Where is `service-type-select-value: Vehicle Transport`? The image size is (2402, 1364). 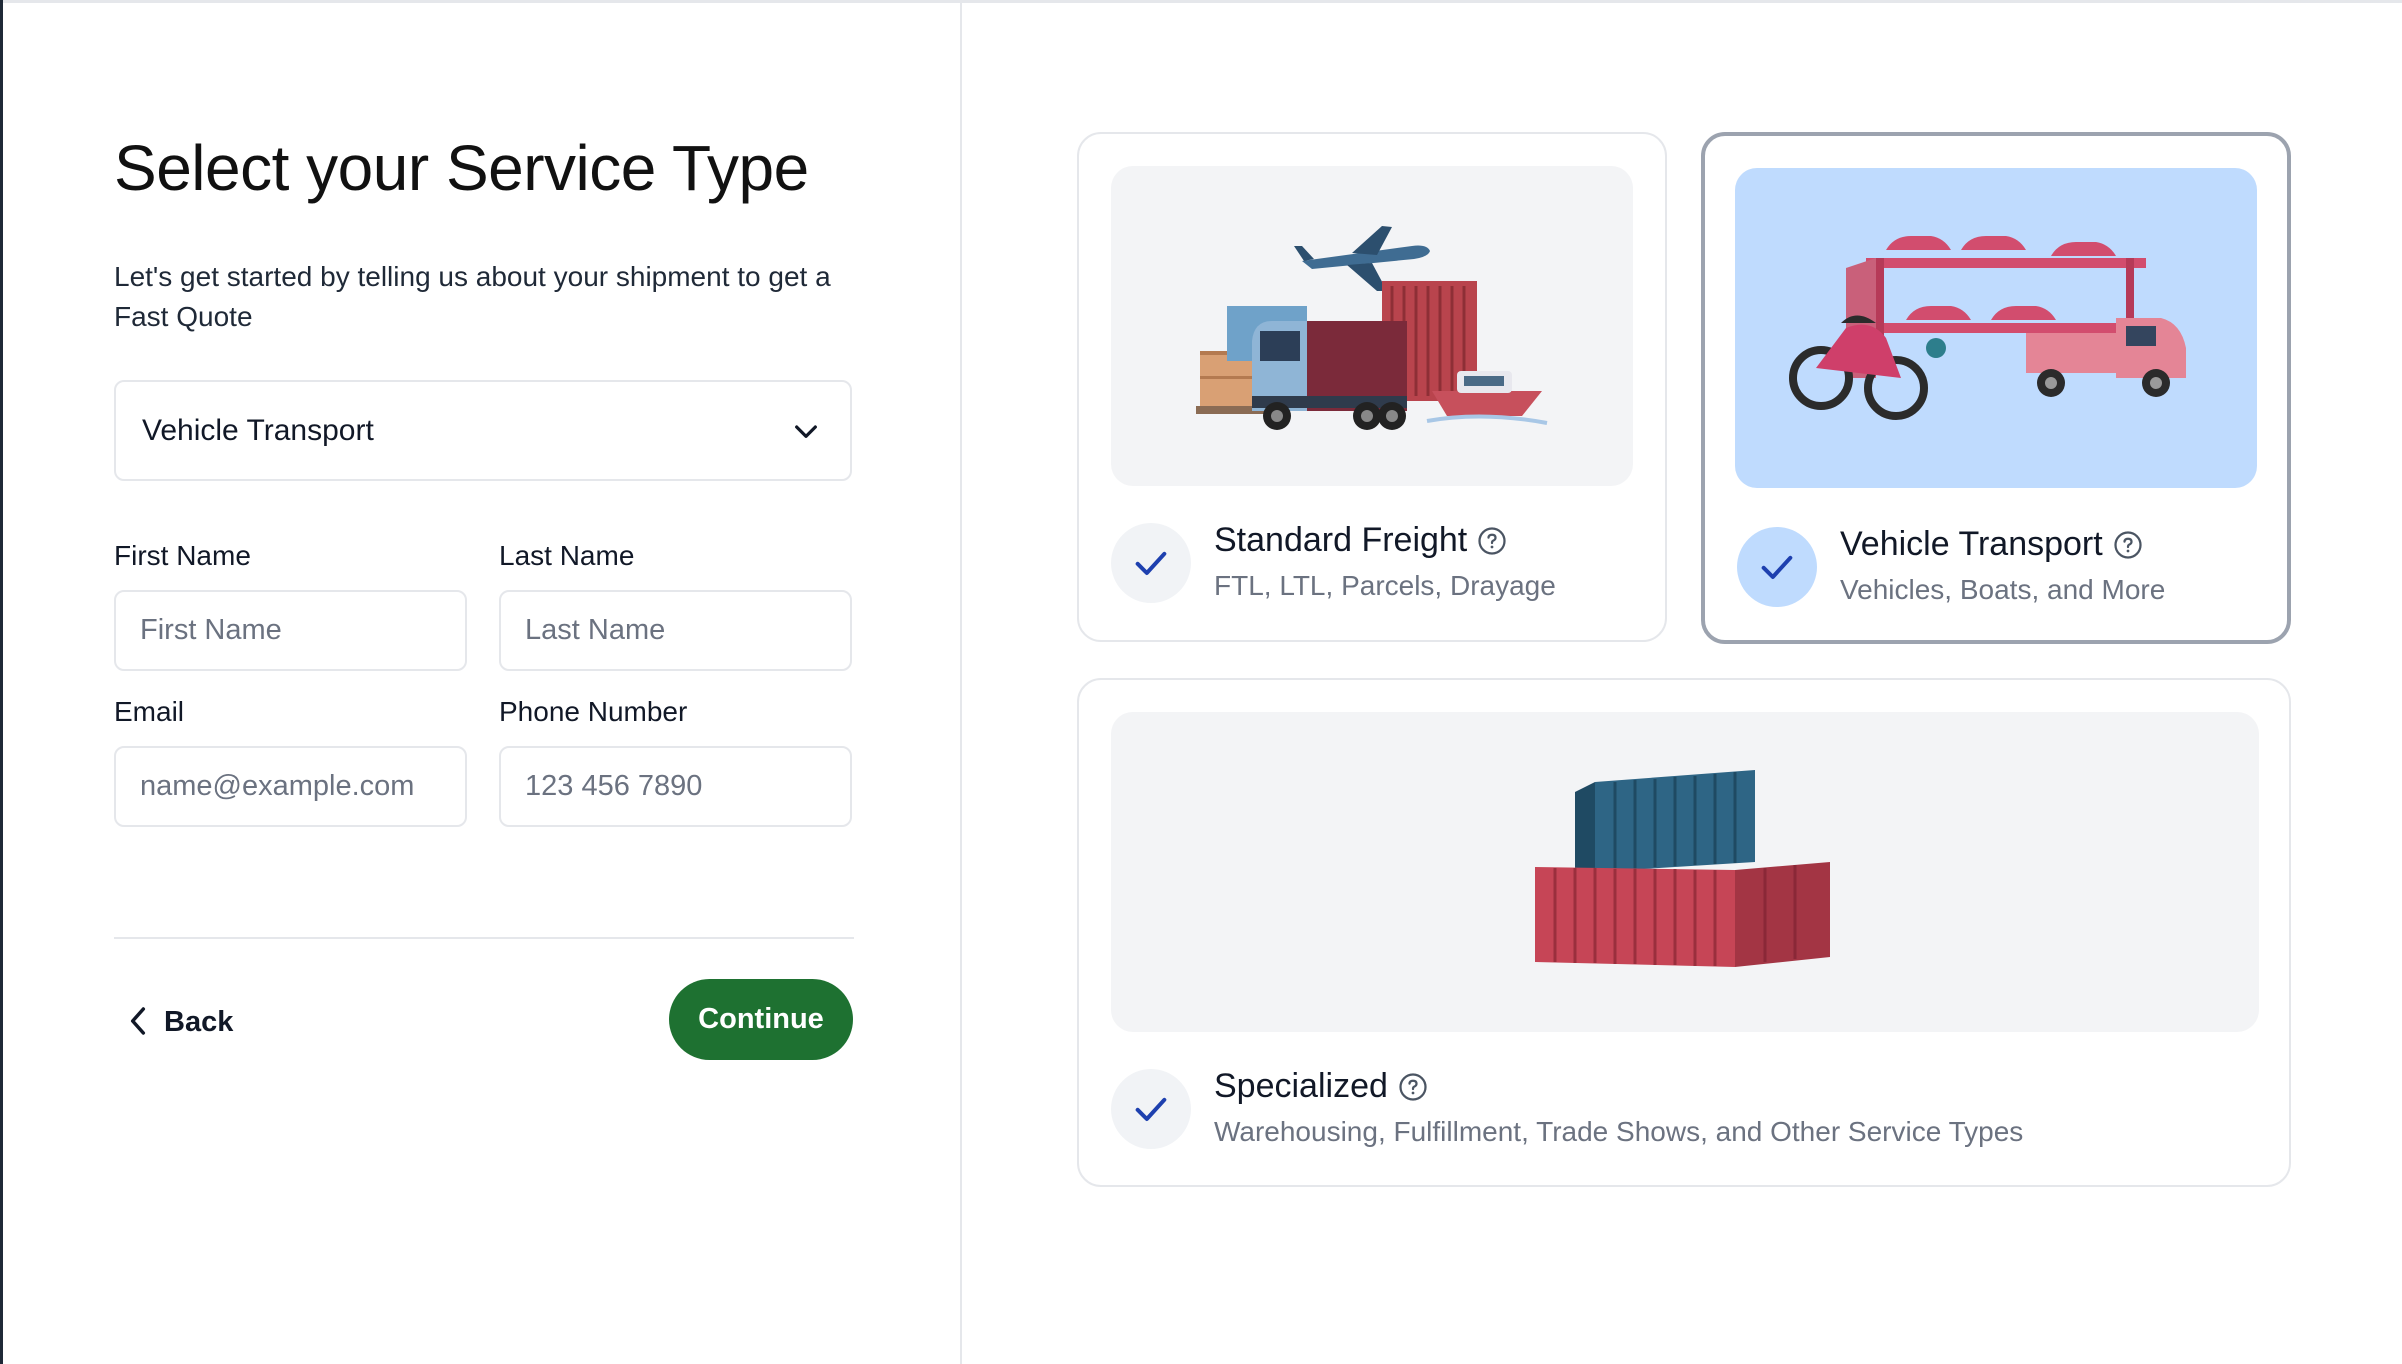
service-type-select-value: Vehicle Transport is located at coordinates (258, 430).